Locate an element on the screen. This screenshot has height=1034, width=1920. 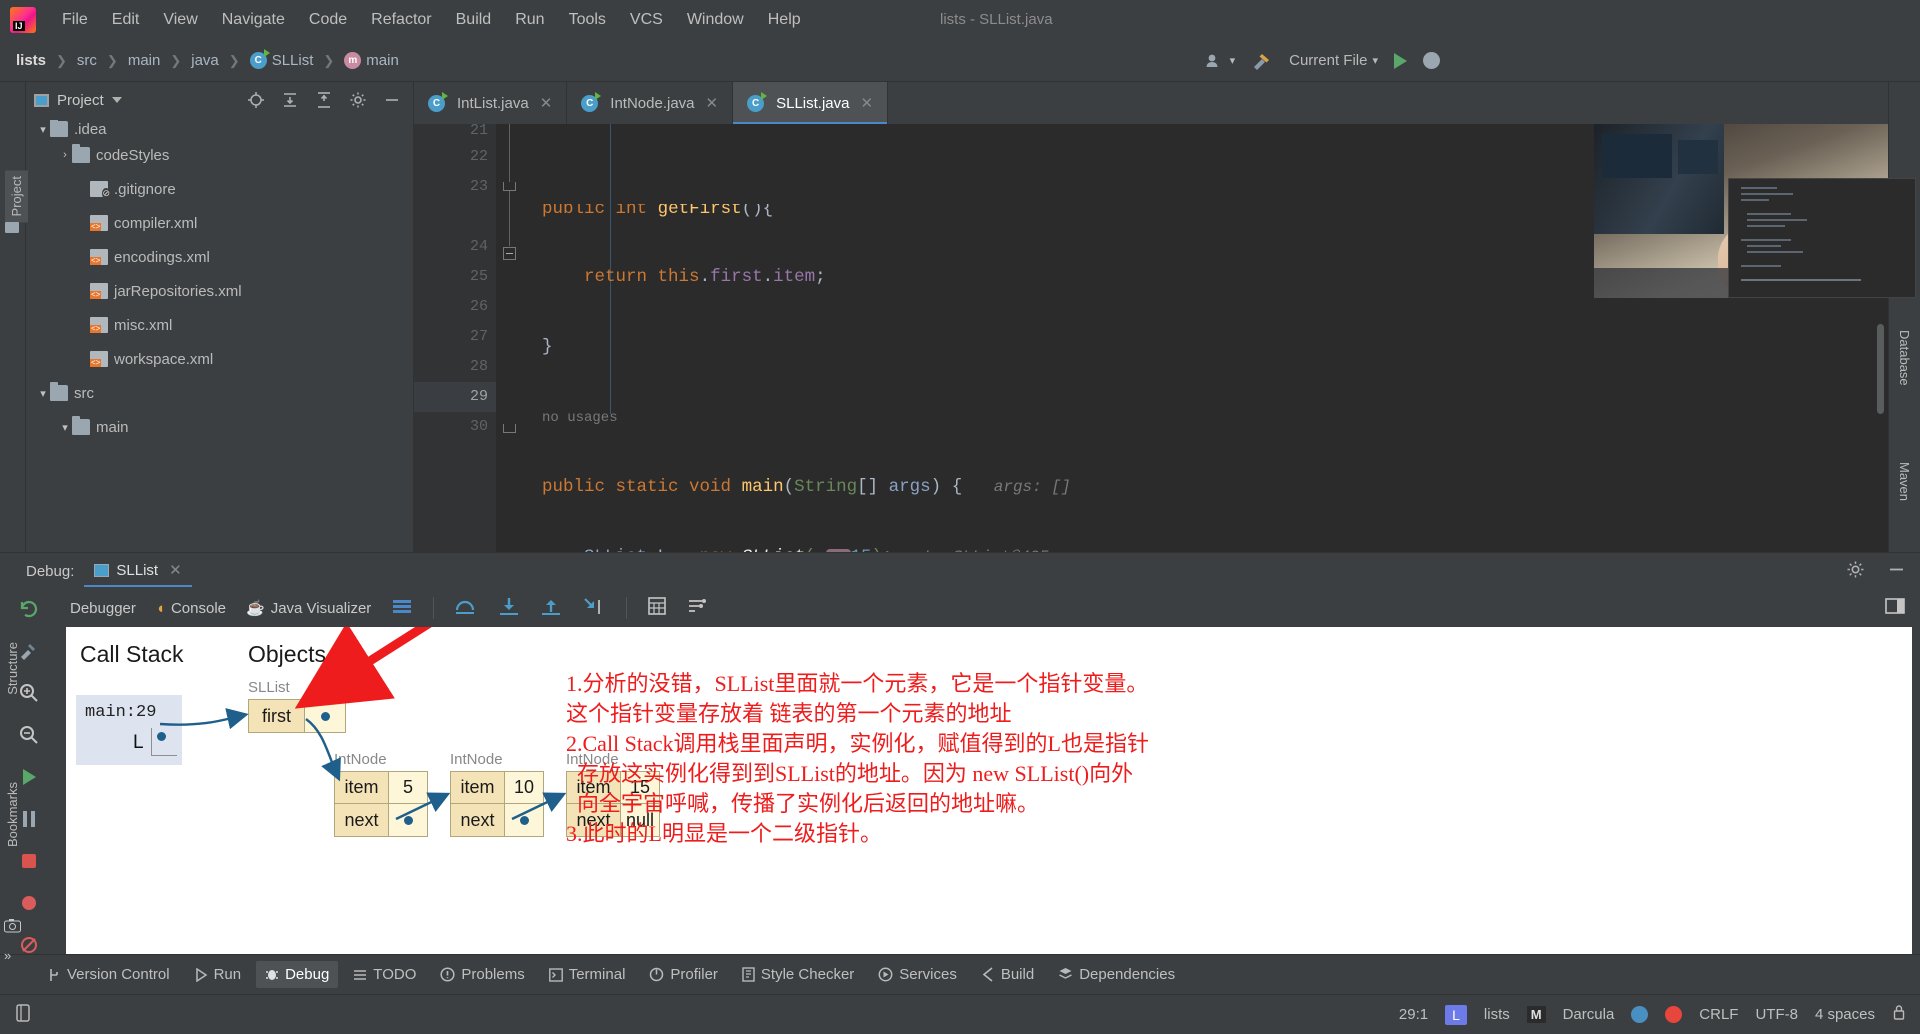
call-stack-frame: main:29 L is located at coordinates (129, 730).